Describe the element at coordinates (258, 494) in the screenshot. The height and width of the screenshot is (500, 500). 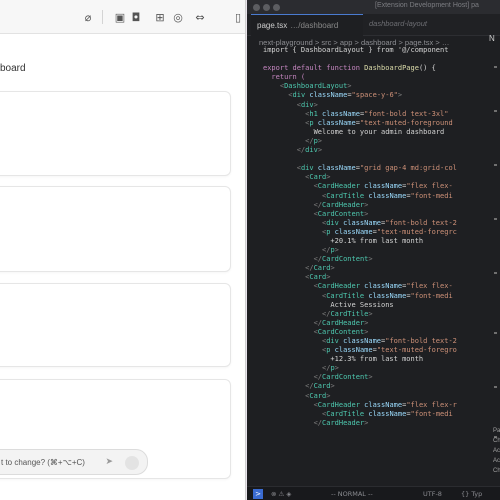
I see `remote-icon: ><` at that location.